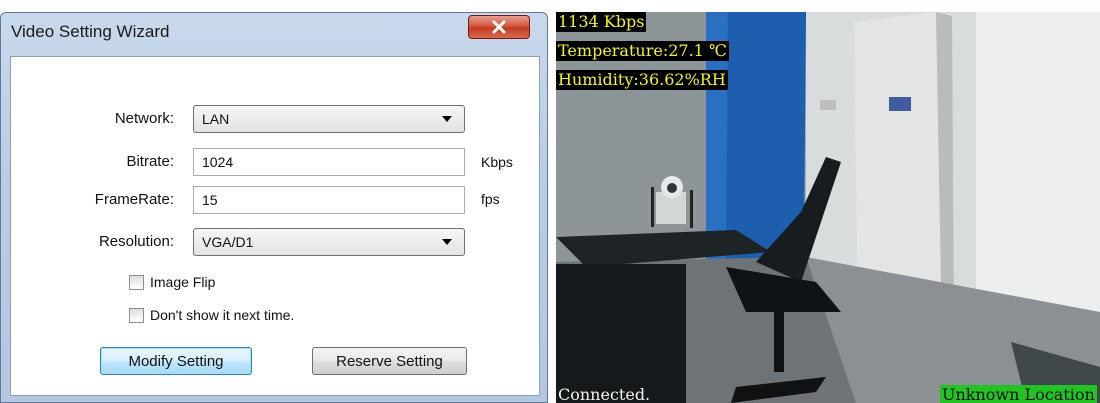 This screenshot has width=1100, height=403. What do you see at coordinates (136, 315) in the screenshot?
I see `dont-show-checkbox` at bounding box center [136, 315].